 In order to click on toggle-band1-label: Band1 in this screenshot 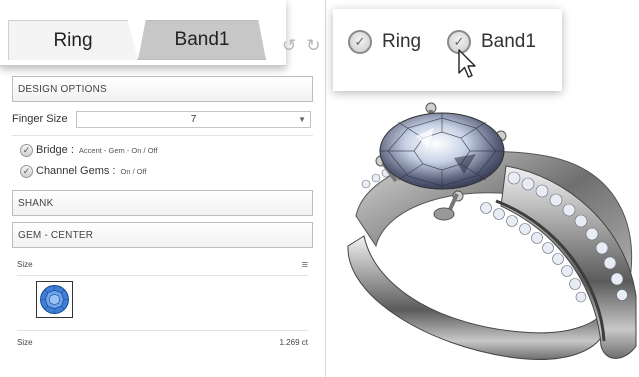, I will do `click(508, 41)`.